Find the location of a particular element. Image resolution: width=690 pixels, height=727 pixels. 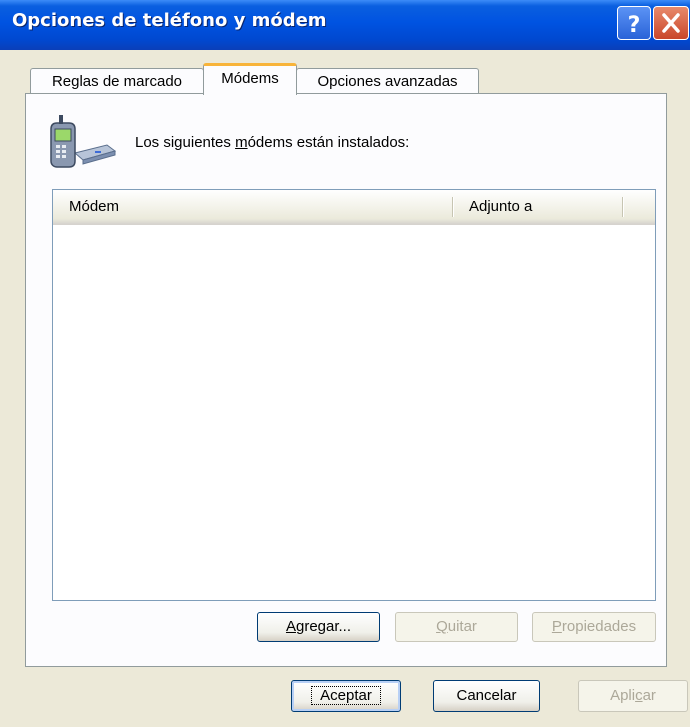

list-header: Módem Adjunto a is located at coordinates (354, 207).